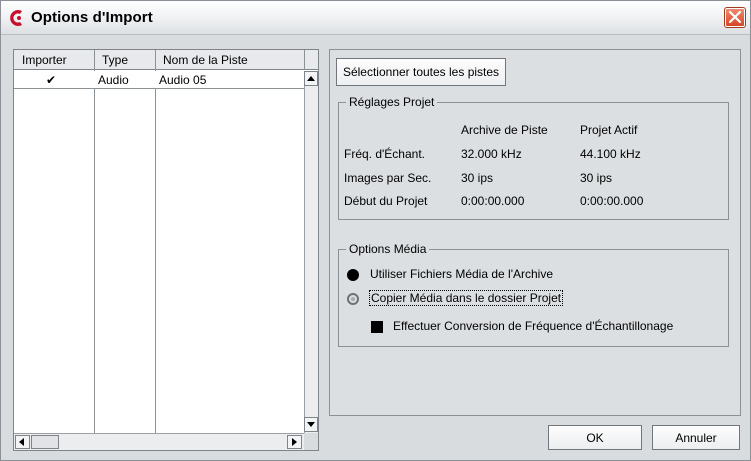 This screenshot has height=461, width=751. I want to click on sample-rate-archive: 32.000 kHz, so click(491, 154).